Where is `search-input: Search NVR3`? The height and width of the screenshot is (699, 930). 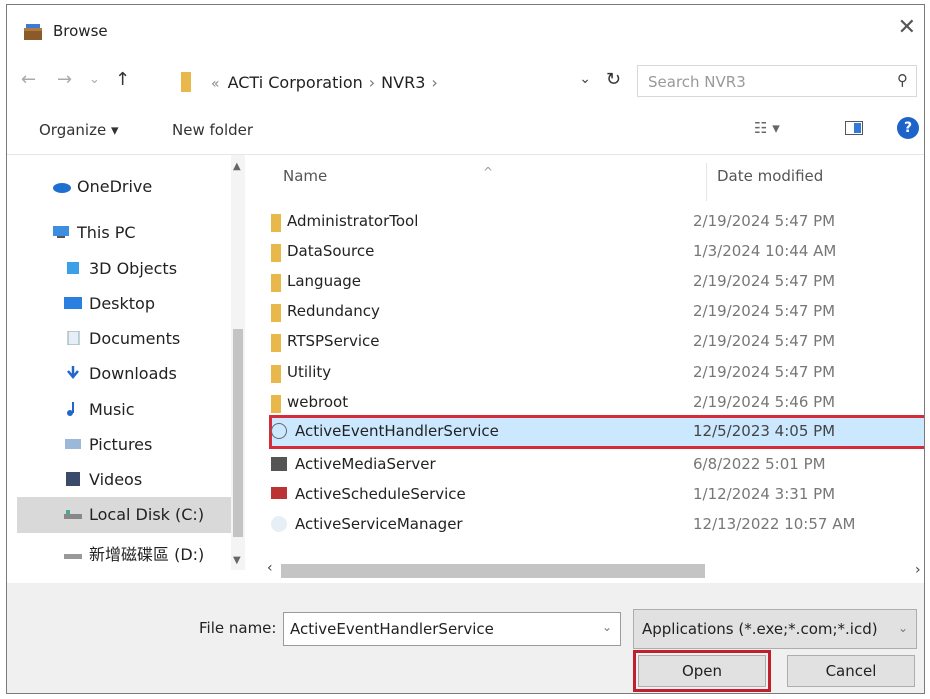
search-input: Search NVR3 is located at coordinates (697, 82).